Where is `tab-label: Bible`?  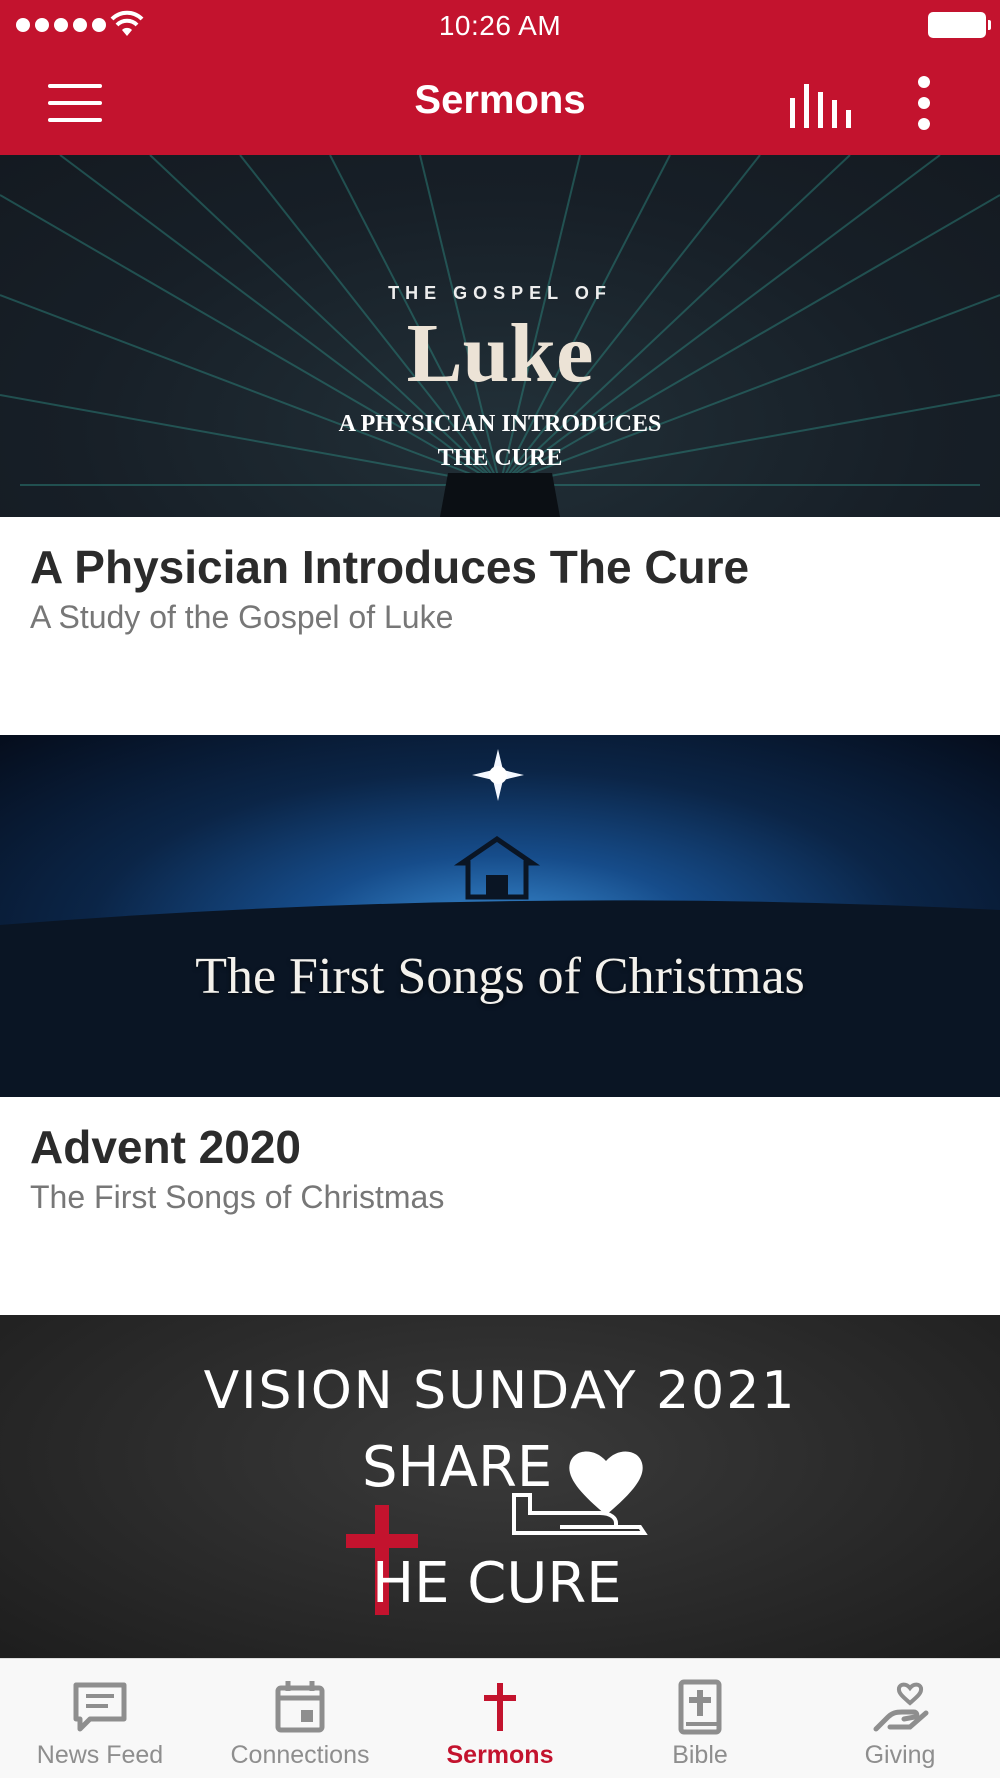
tab-label: Bible is located at coordinates (700, 1755).